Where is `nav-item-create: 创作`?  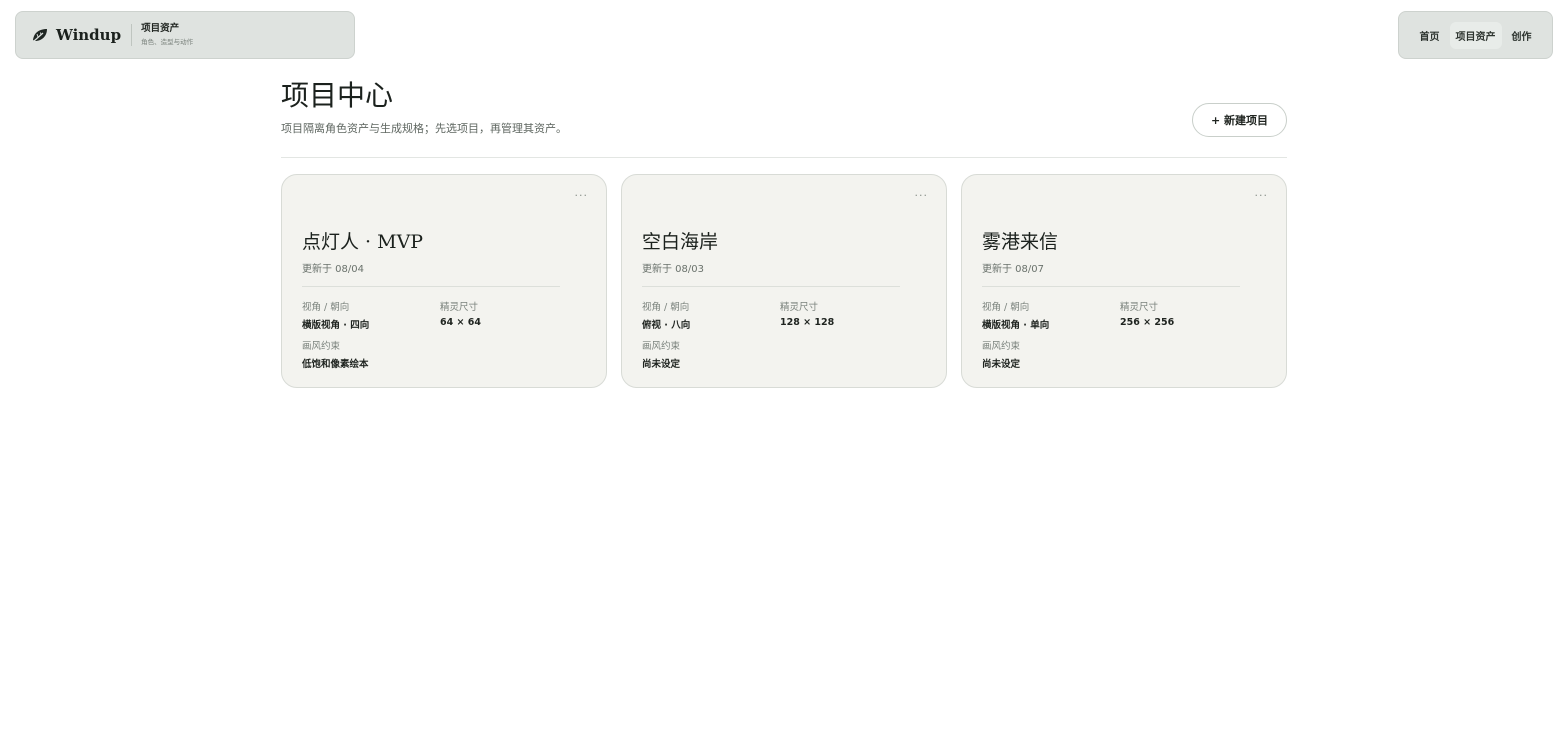 nav-item-create: 创作 is located at coordinates (1522, 35).